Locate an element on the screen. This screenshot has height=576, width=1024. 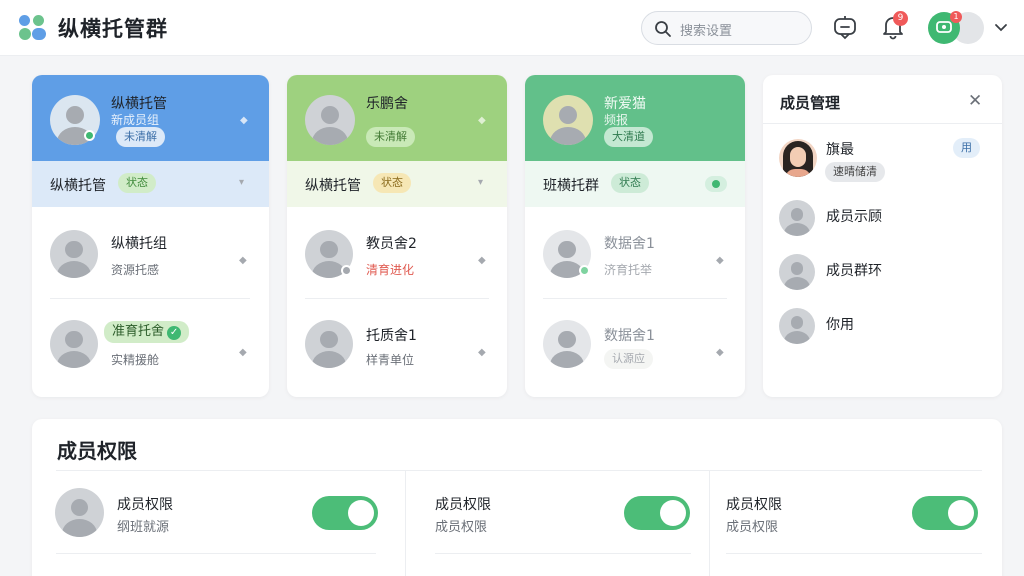
member-role-tag: 速晴储清 is located at coordinates (855, 172).